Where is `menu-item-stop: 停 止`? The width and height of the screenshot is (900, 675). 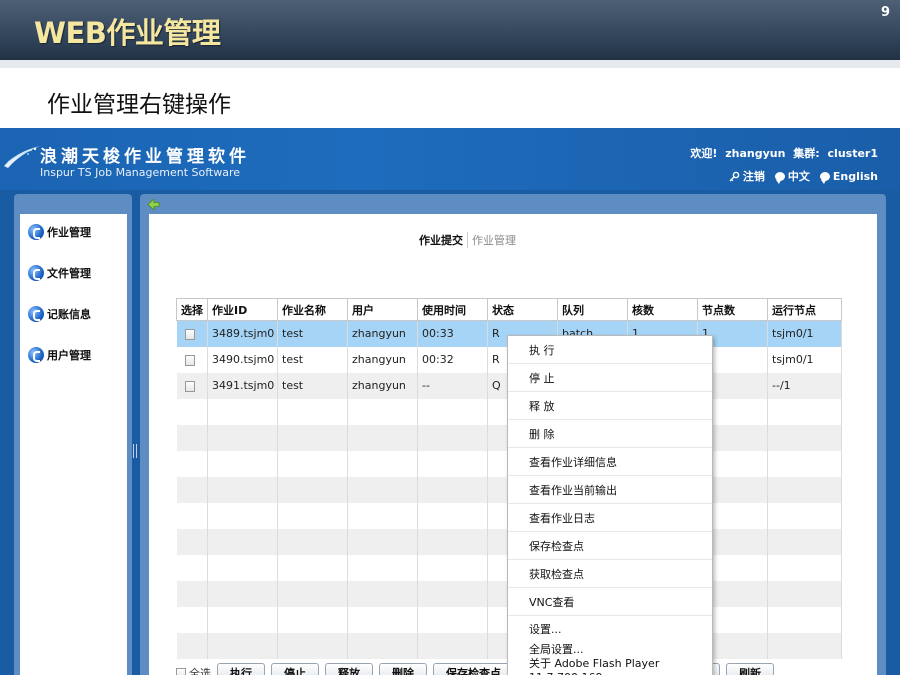 menu-item-stop: 停 止 is located at coordinates (610, 378).